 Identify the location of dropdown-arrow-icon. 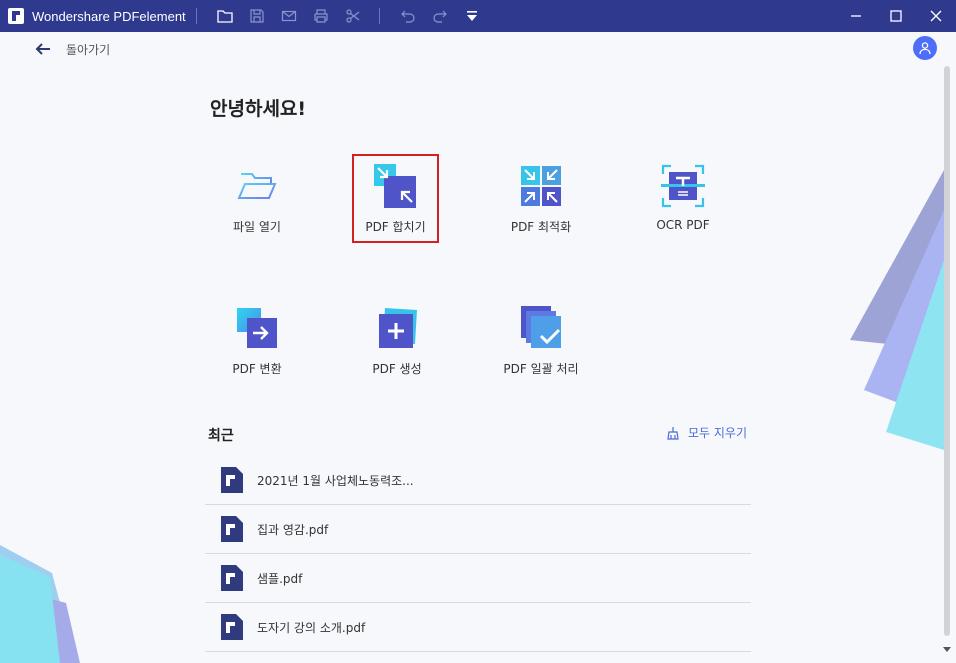
(471, 16).